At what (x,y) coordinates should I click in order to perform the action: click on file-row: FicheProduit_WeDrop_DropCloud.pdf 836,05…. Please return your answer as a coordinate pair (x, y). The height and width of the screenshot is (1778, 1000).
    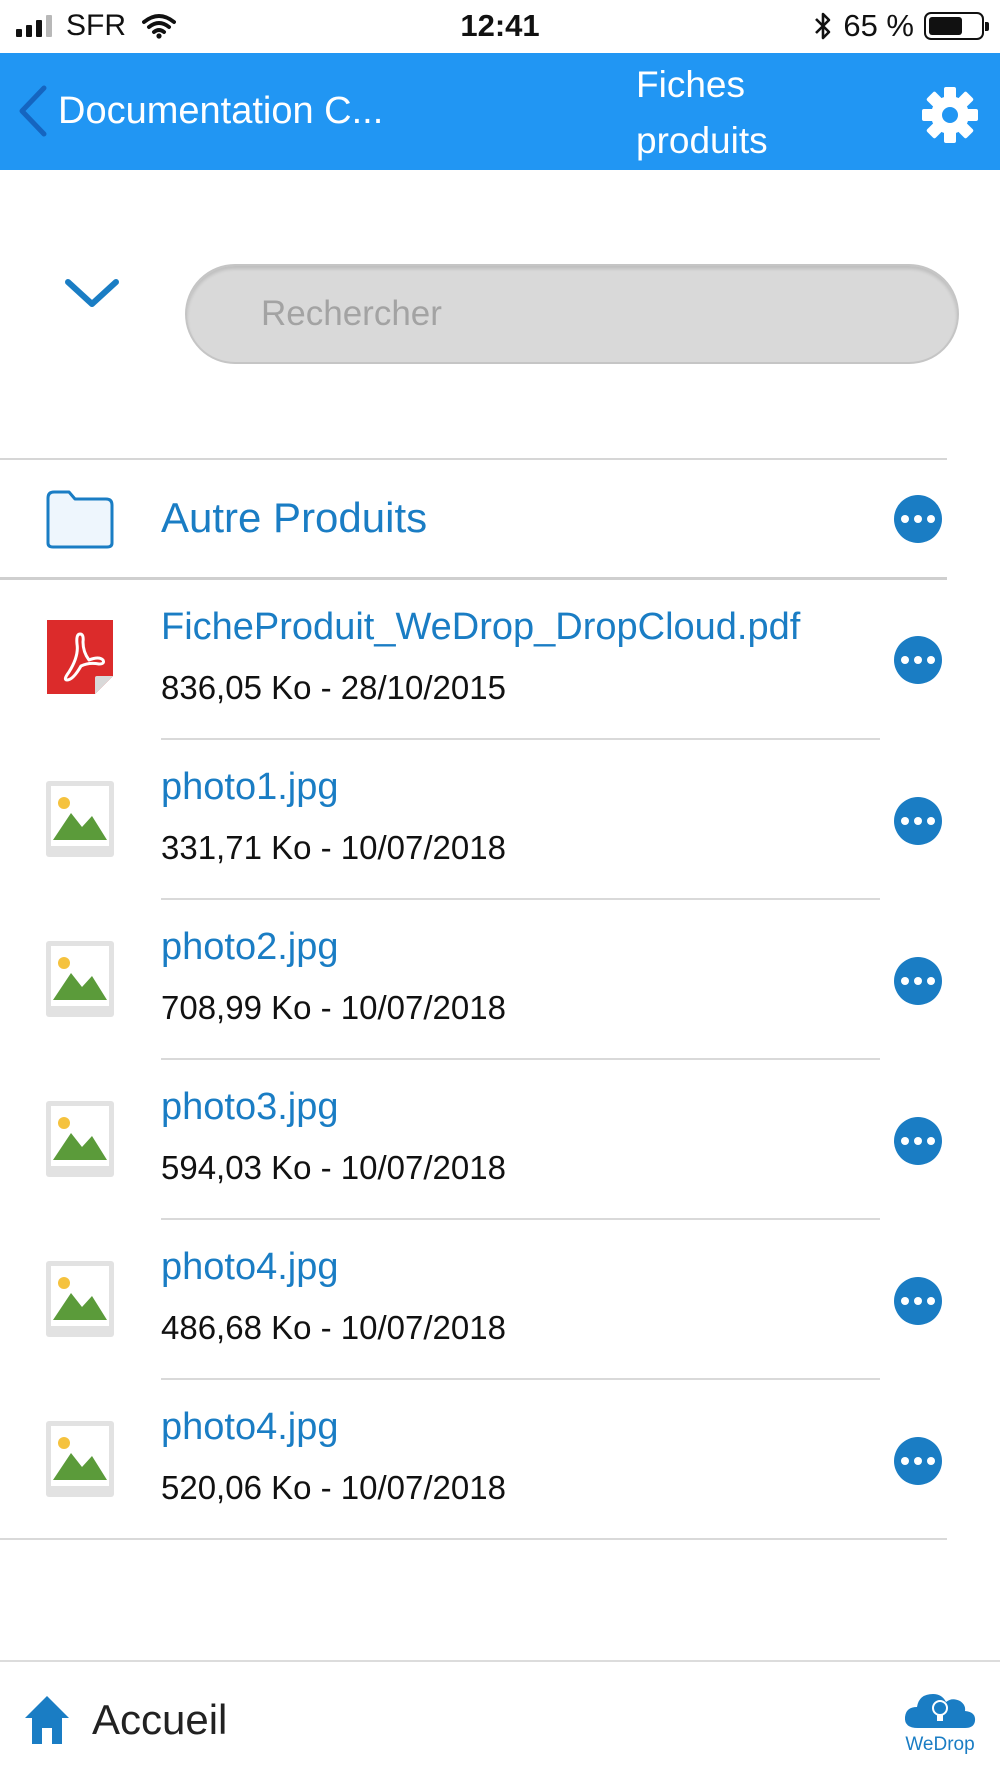
    Looking at the image, I should click on (473, 660).